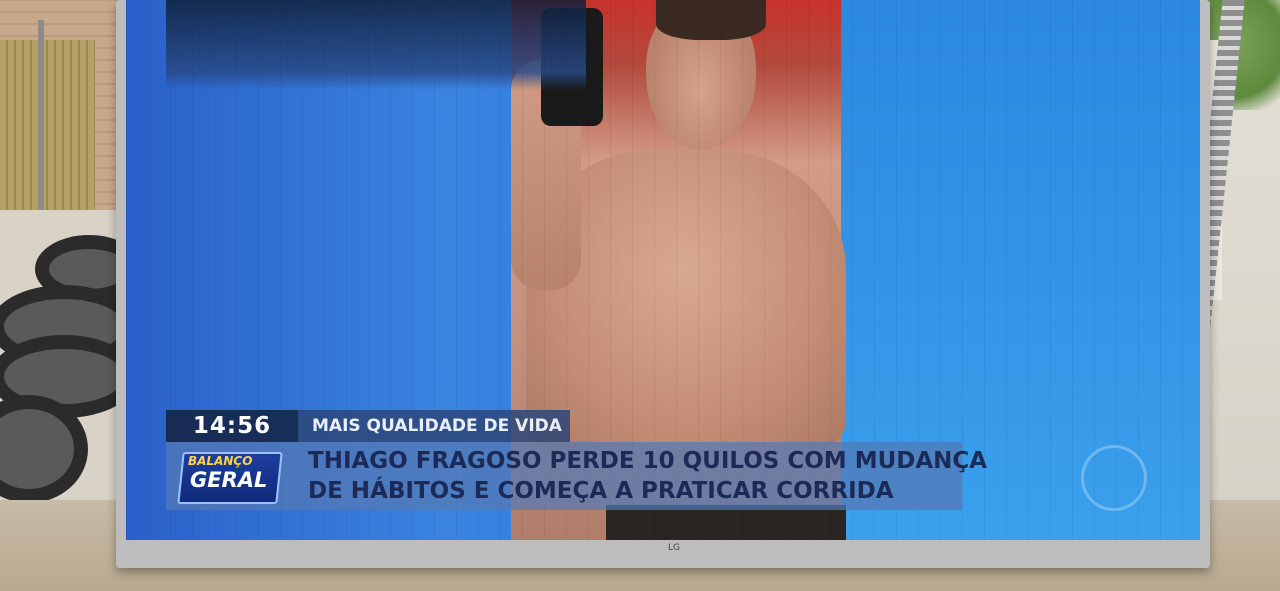  What do you see at coordinates (232, 426) in the screenshot?
I see `clock: 14:56` at bounding box center [232, 426].